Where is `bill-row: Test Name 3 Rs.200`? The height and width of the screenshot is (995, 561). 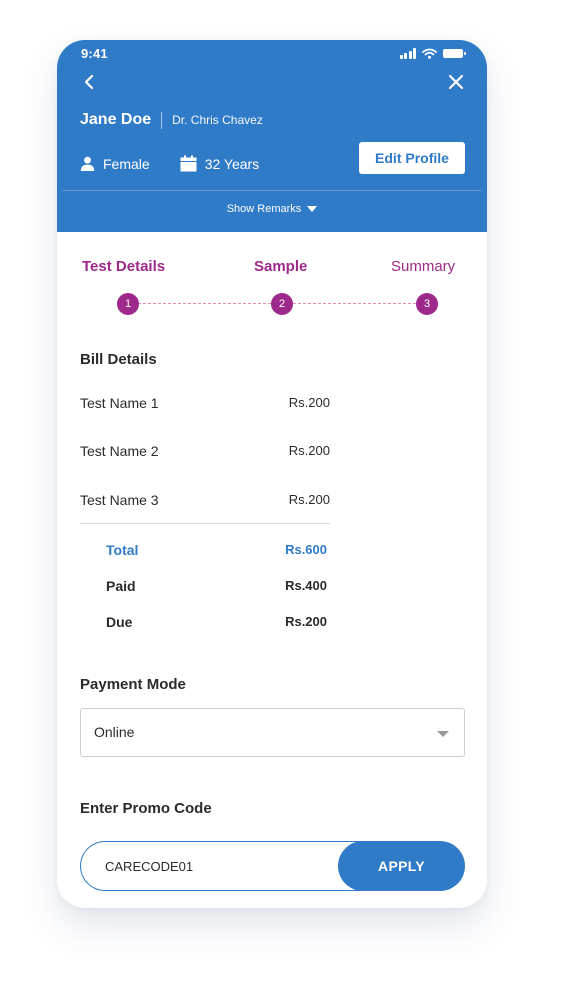 bill-row: Test Name 3 Rs.200 is located at coordinates (205, 502).